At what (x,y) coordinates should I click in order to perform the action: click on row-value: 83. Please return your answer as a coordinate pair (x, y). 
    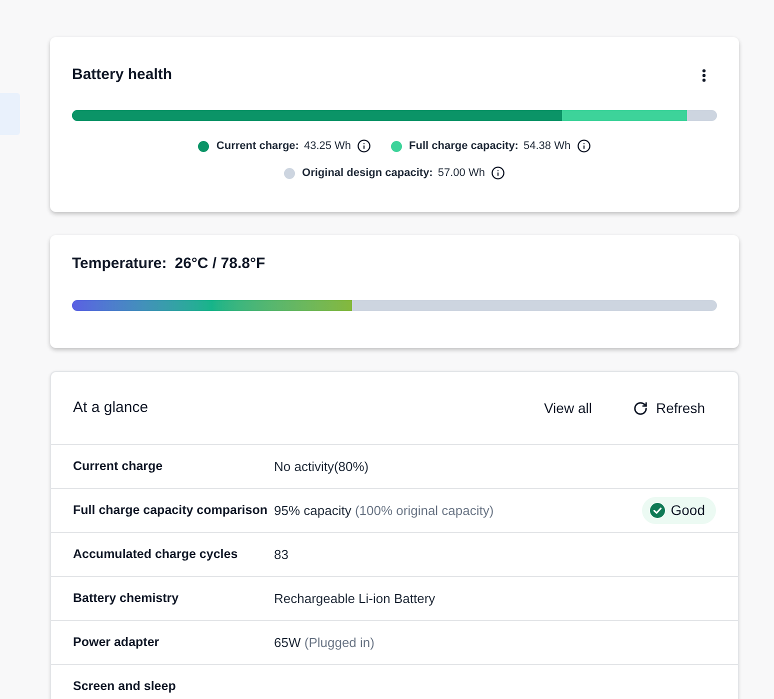
    Looking at the image, I should click on (281, 555).